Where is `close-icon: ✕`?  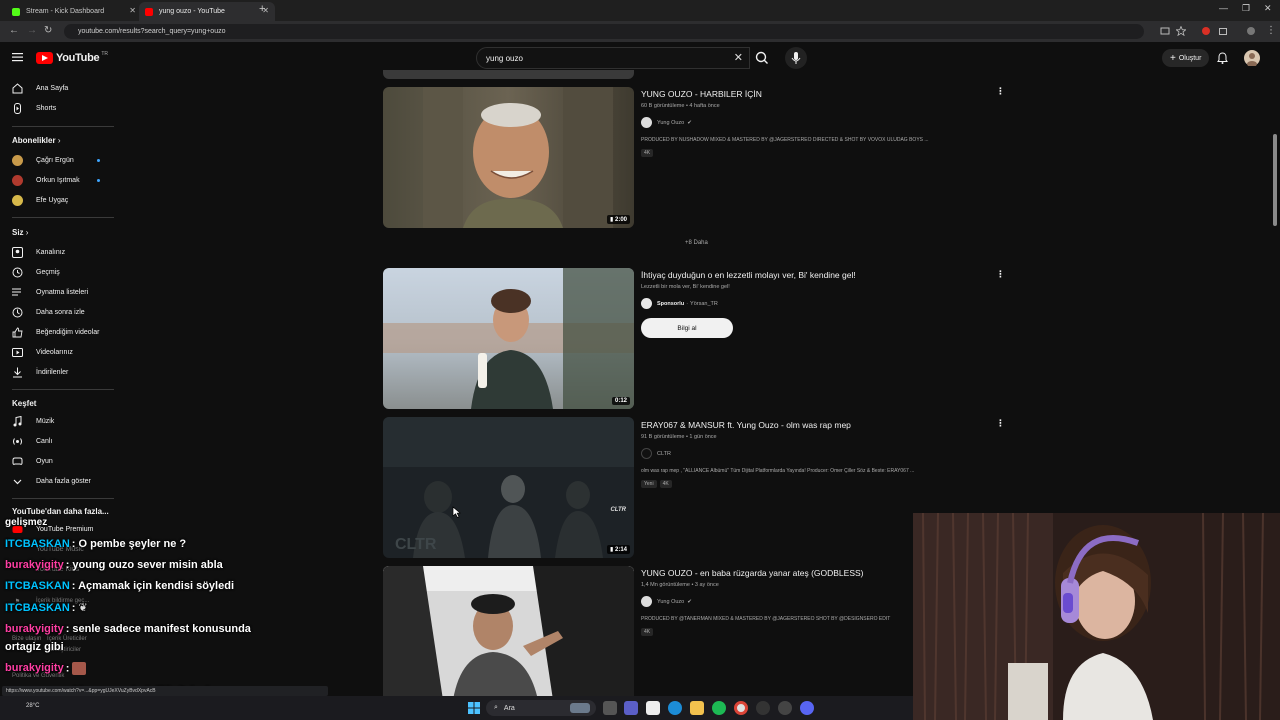 close-icon: ✕ is located at coordinates (132, 10).